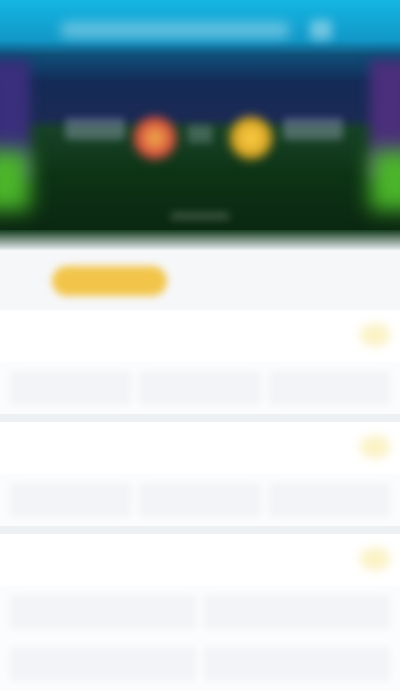  I want to click on header-title, so click(175, 30).